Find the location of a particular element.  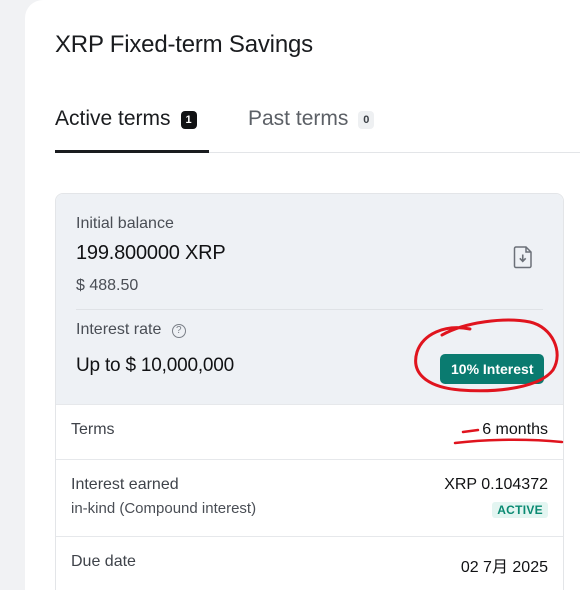

info-icon: ? is located at coordinates (178, 331).